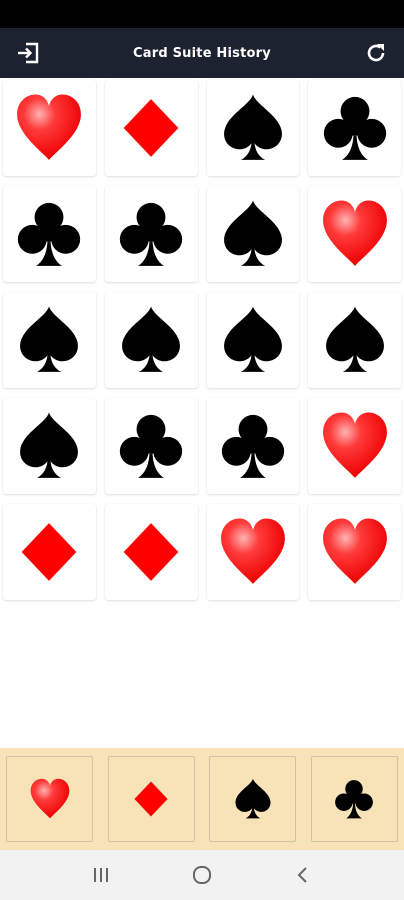 The height and width of the screenshot is (900, 404). I want to click on spade-suit-button, so click(253, 799).